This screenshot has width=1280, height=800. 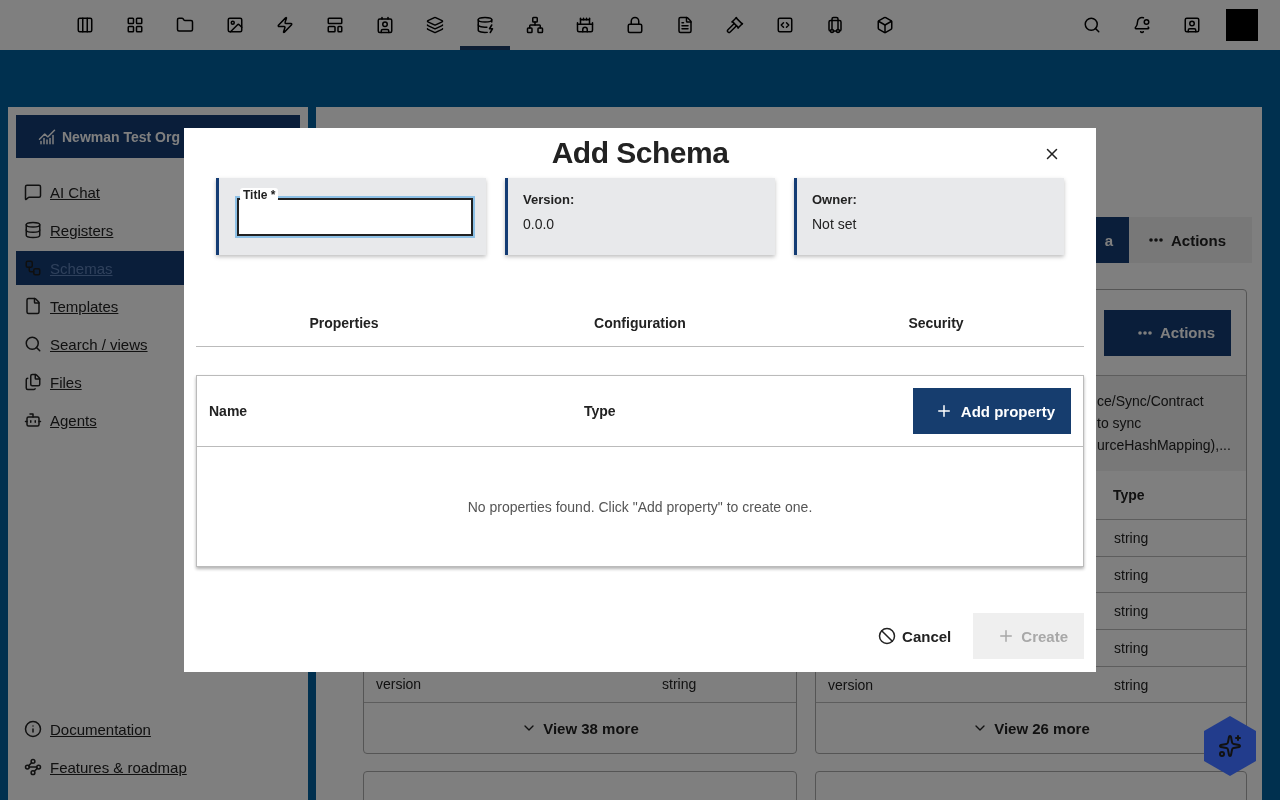 I want to click on sparkles-icon, so click(x=1230, y=746).